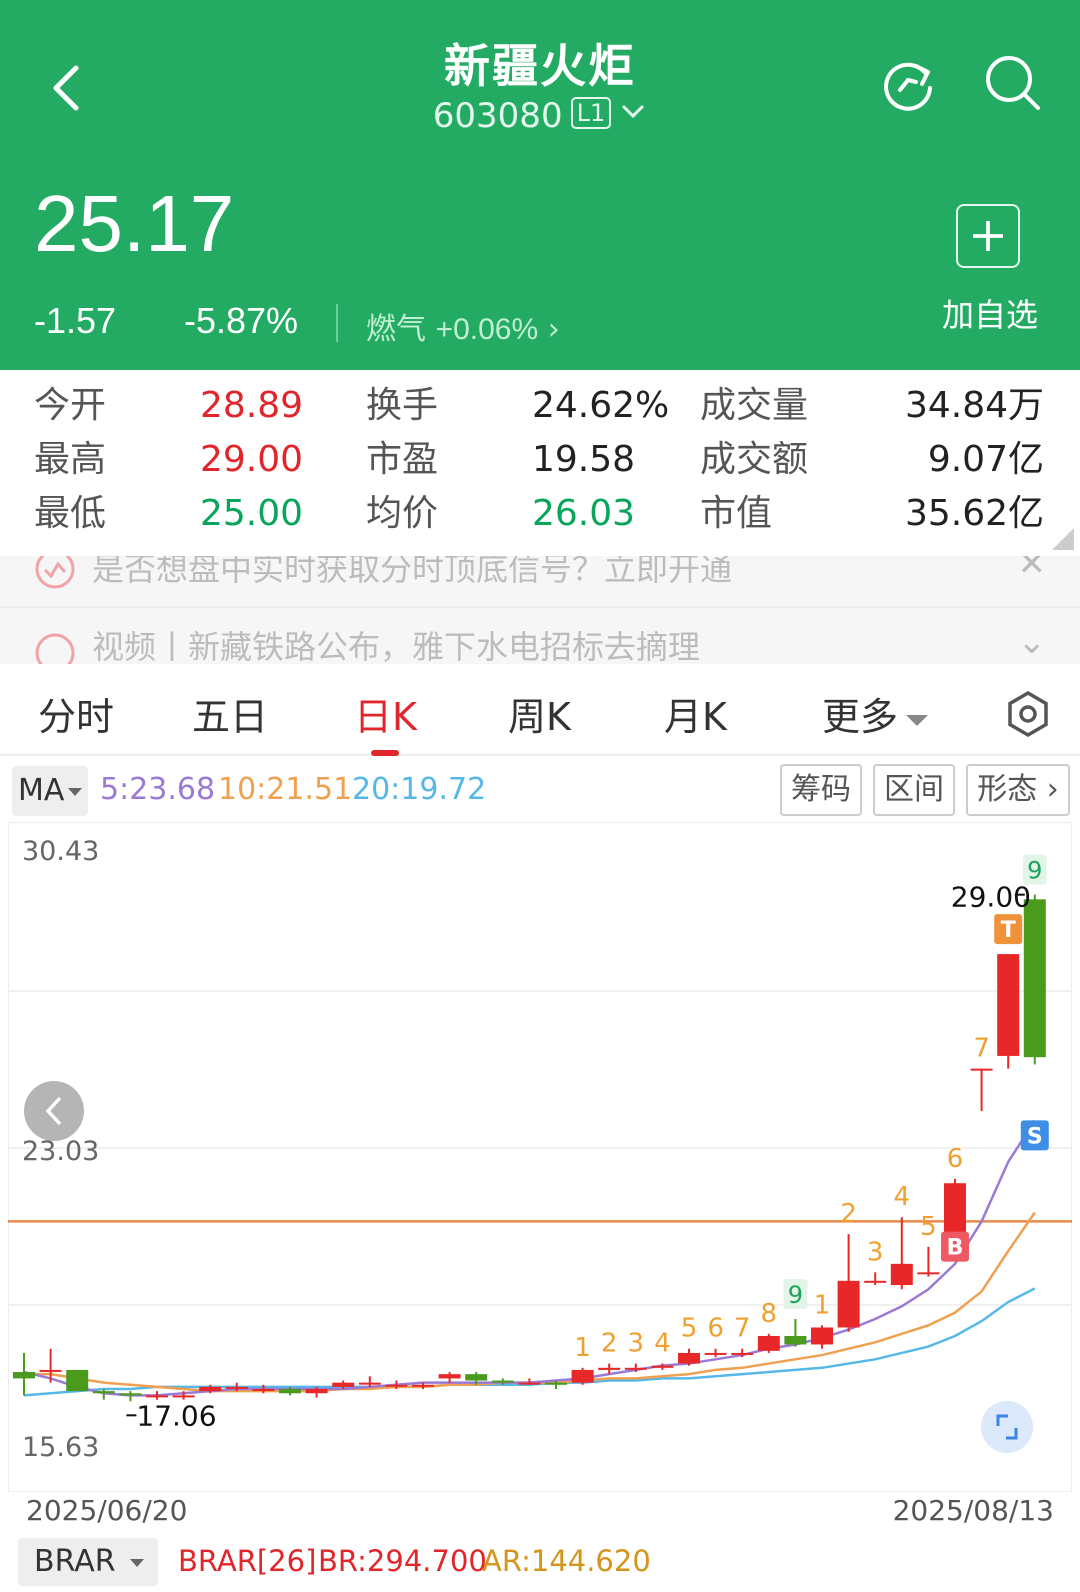  What do you see at coordinates (385, 753) in the screenshot?
I see `active-tab-indicator` at bounding box center [385, 753].